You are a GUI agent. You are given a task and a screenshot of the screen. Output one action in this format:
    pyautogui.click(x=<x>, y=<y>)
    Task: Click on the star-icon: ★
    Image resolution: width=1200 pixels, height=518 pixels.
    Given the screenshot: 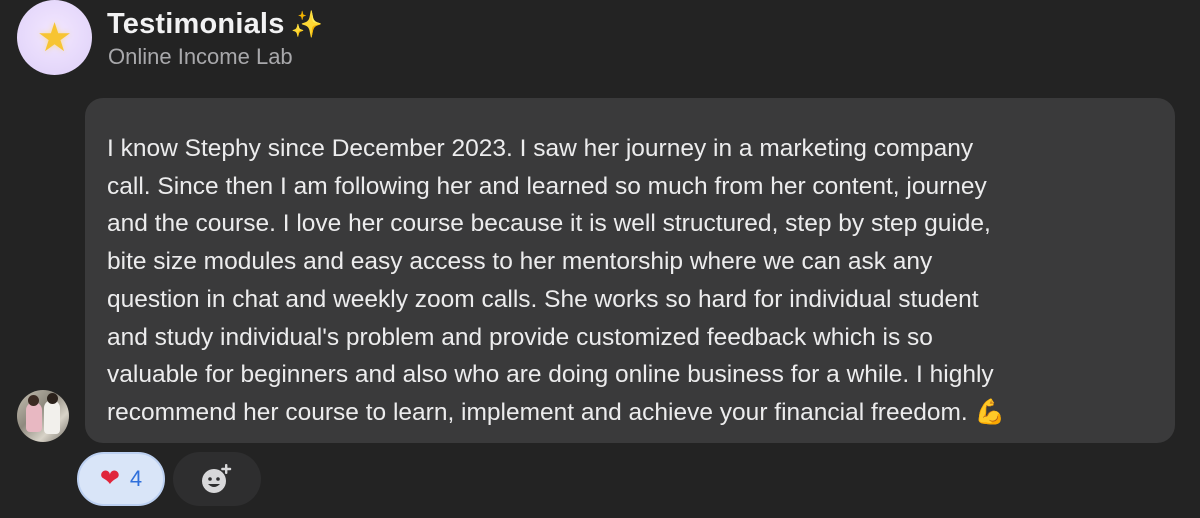 What is the action you would take?
    pyautogui.click(x=54, y=37)
    